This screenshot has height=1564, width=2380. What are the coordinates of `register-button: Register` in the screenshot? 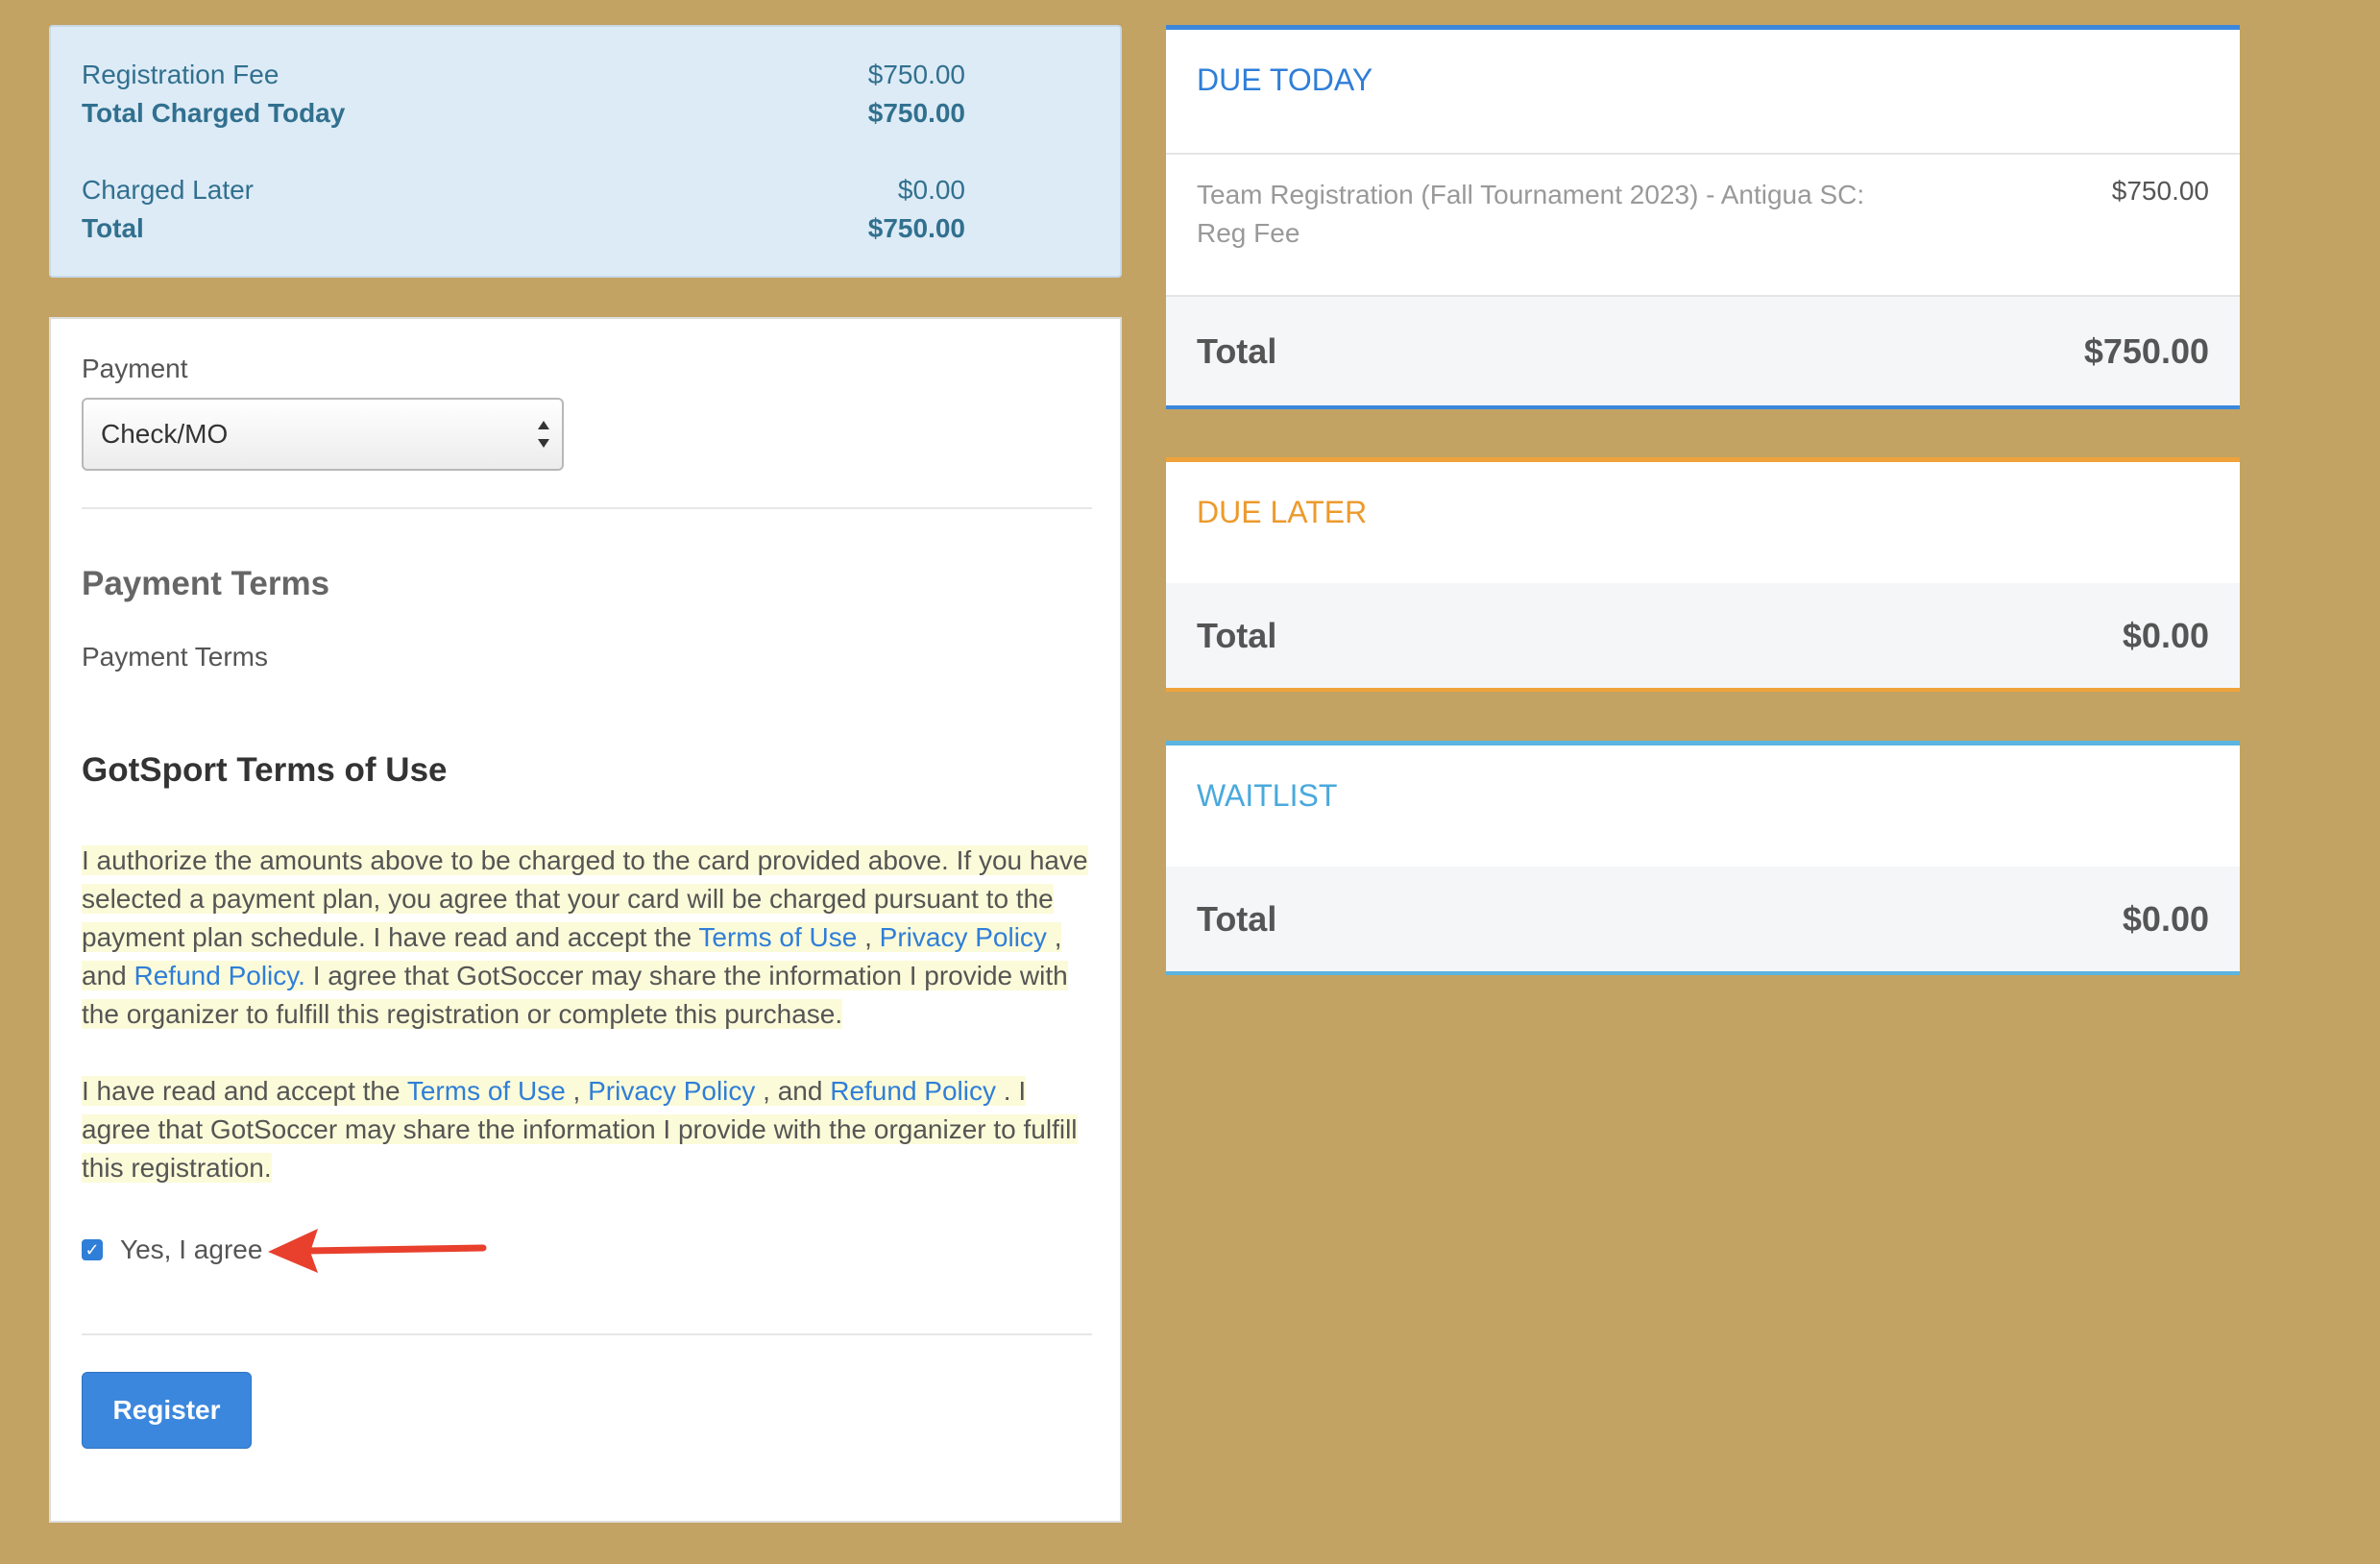 It's located at (167, 1410).